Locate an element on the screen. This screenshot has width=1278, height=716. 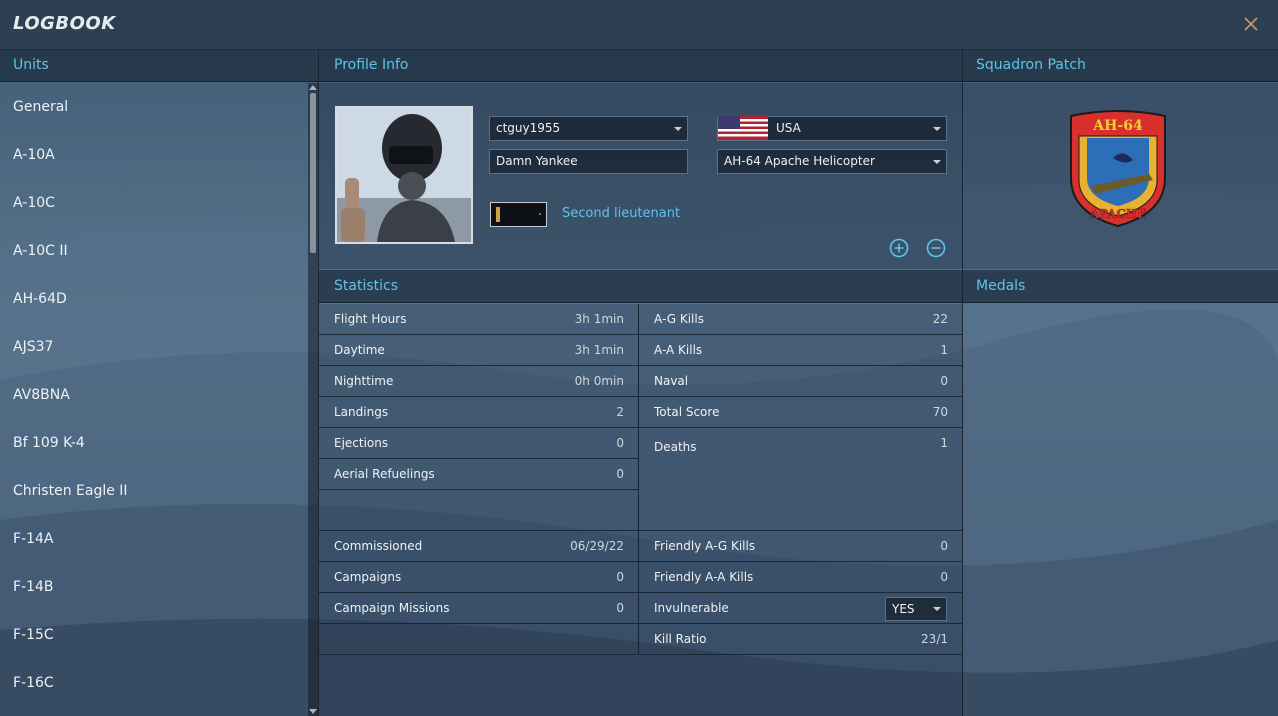
stat-label: Nighttime is located at coordinates (364, 381).